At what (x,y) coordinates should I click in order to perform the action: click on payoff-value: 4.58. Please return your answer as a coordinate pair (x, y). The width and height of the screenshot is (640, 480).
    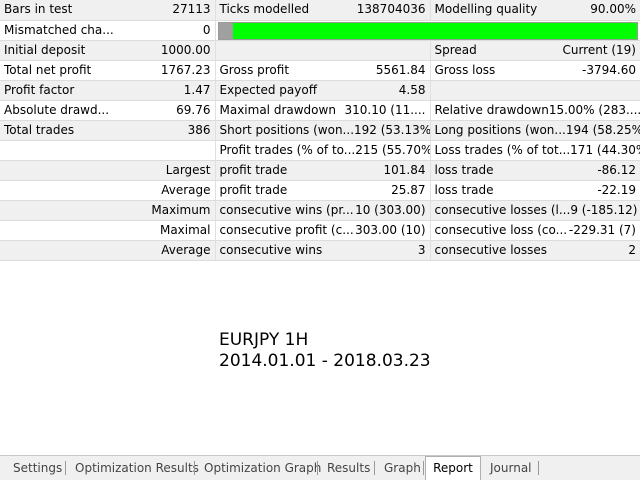
    Looking at the image, I should click on (412, 89).